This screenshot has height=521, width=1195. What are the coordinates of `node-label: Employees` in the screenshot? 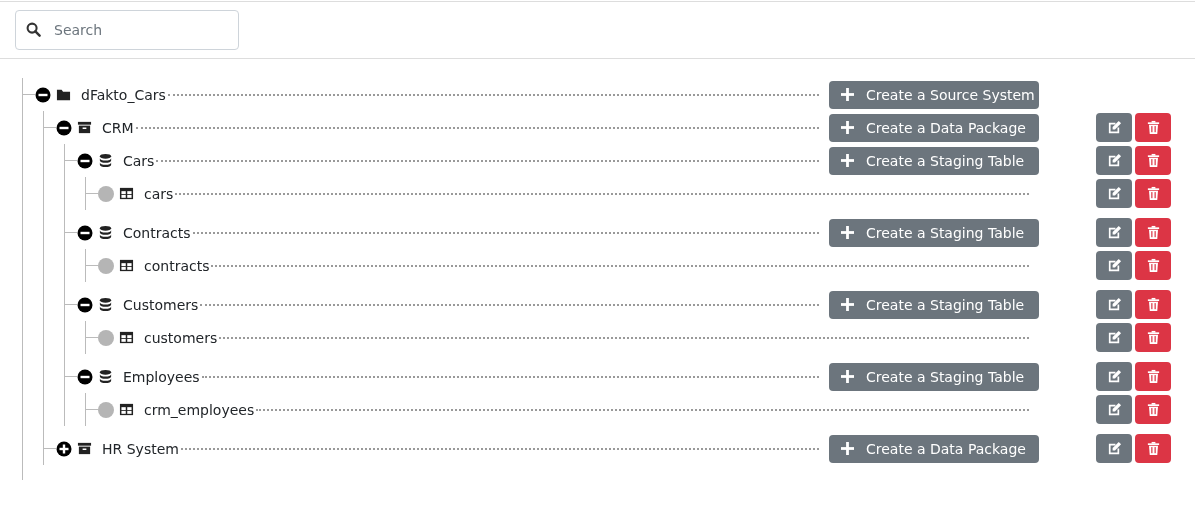 It's located at (161, 376).